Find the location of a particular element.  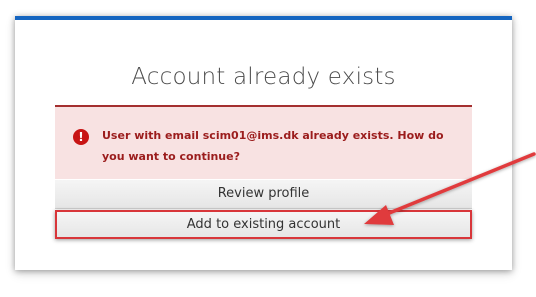

exclamation-circle-icon: ! is located at coordinates (81, 137).